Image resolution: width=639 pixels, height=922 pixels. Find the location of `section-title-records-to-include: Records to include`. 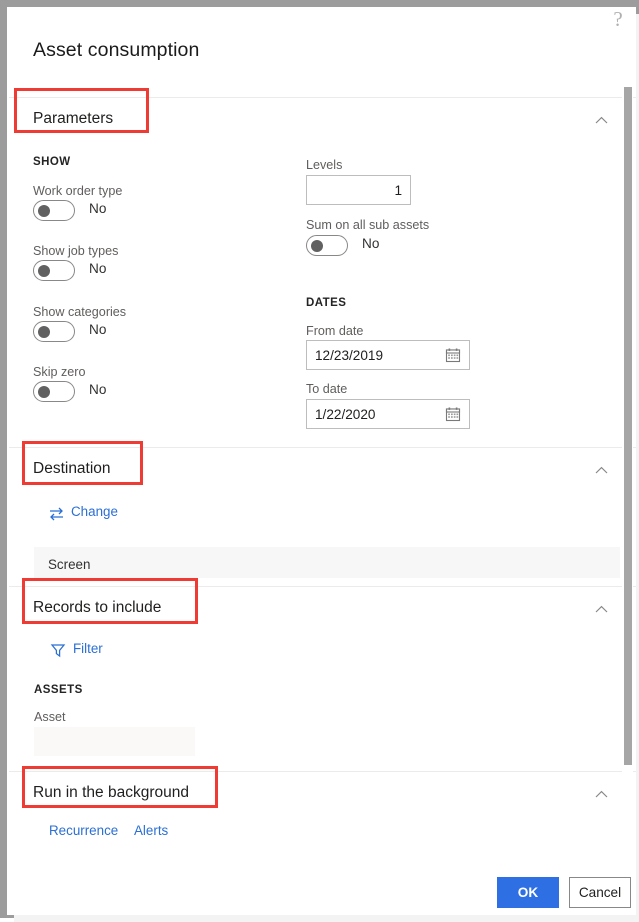

section-title-records-to-include: Records to include is located at coordinates (97, 607).